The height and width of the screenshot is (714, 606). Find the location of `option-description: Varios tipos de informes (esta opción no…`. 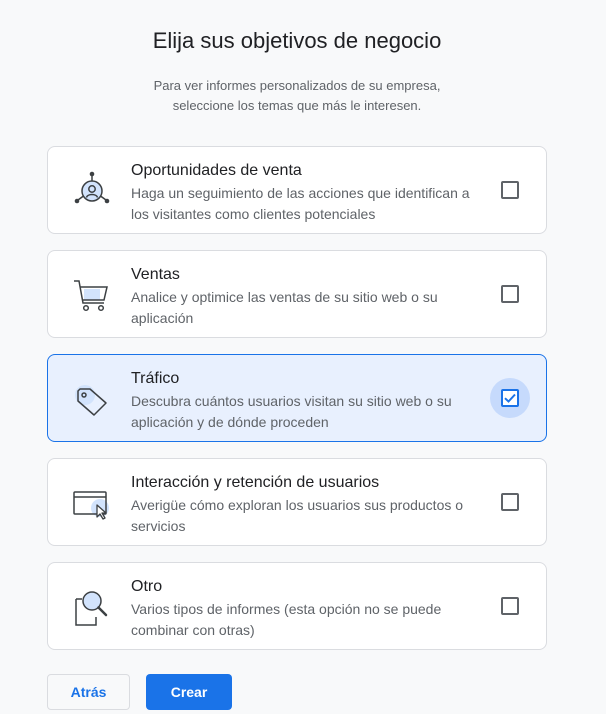

option-description: Varios tipos de informes (esta opción no… is located at coordinates (286, 619).